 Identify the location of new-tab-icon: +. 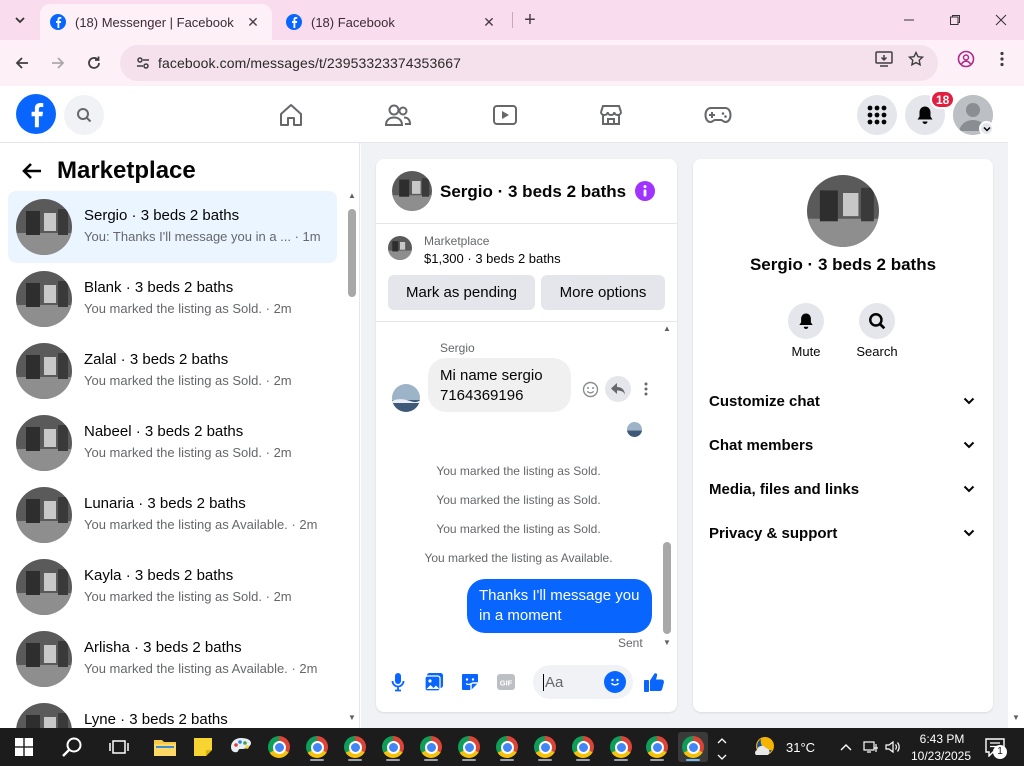
(530, 20).